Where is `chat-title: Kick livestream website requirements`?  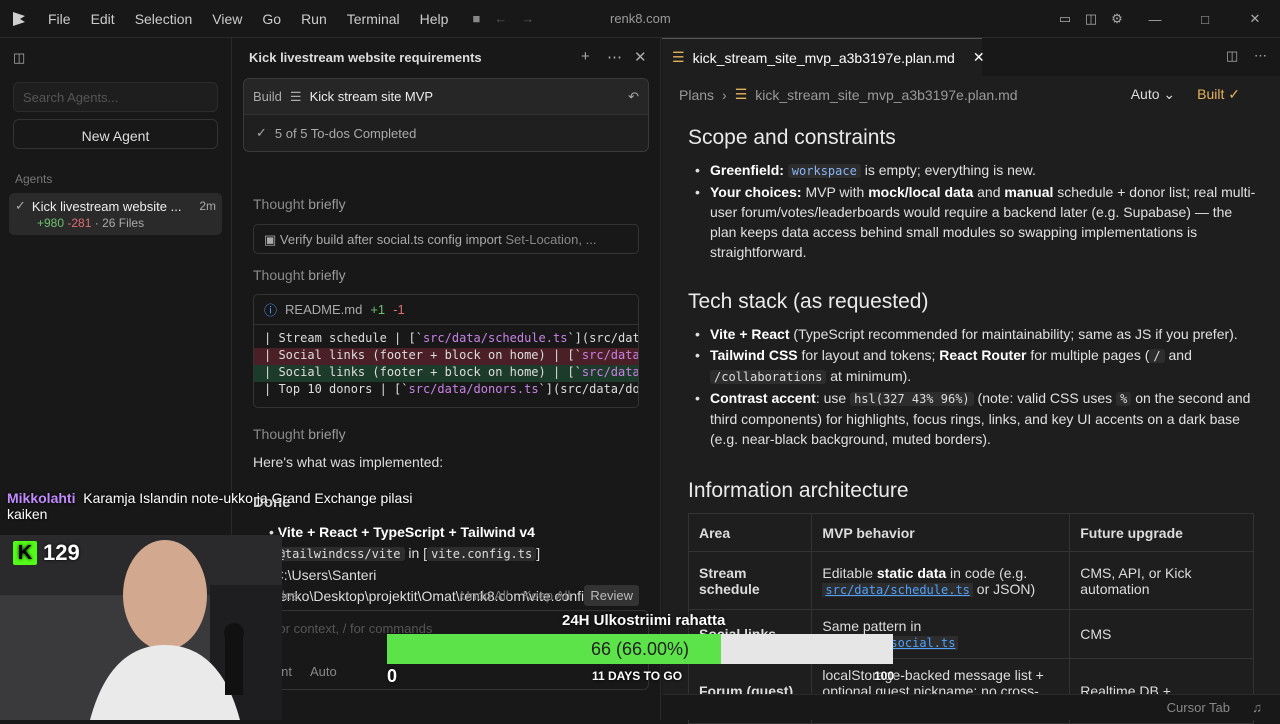
chat-title: Kick livestream website requirements is located at coordinates (365, 57).